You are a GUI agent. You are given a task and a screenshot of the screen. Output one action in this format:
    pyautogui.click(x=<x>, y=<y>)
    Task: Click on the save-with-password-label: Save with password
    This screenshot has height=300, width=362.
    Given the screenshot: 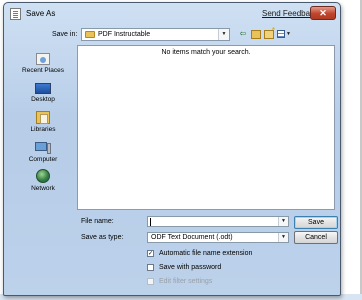 What is the action you would take?
    pyautogui.click(x=190, y=267)
    